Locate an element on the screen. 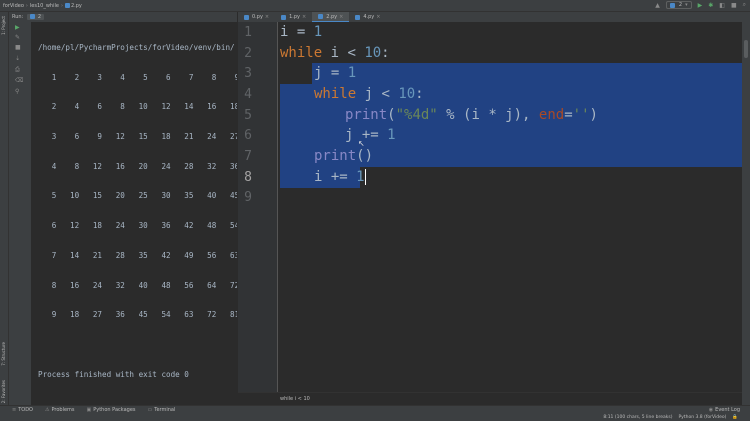  todo-tool-button: ≡ TODO is located at coordinates (22, 410).